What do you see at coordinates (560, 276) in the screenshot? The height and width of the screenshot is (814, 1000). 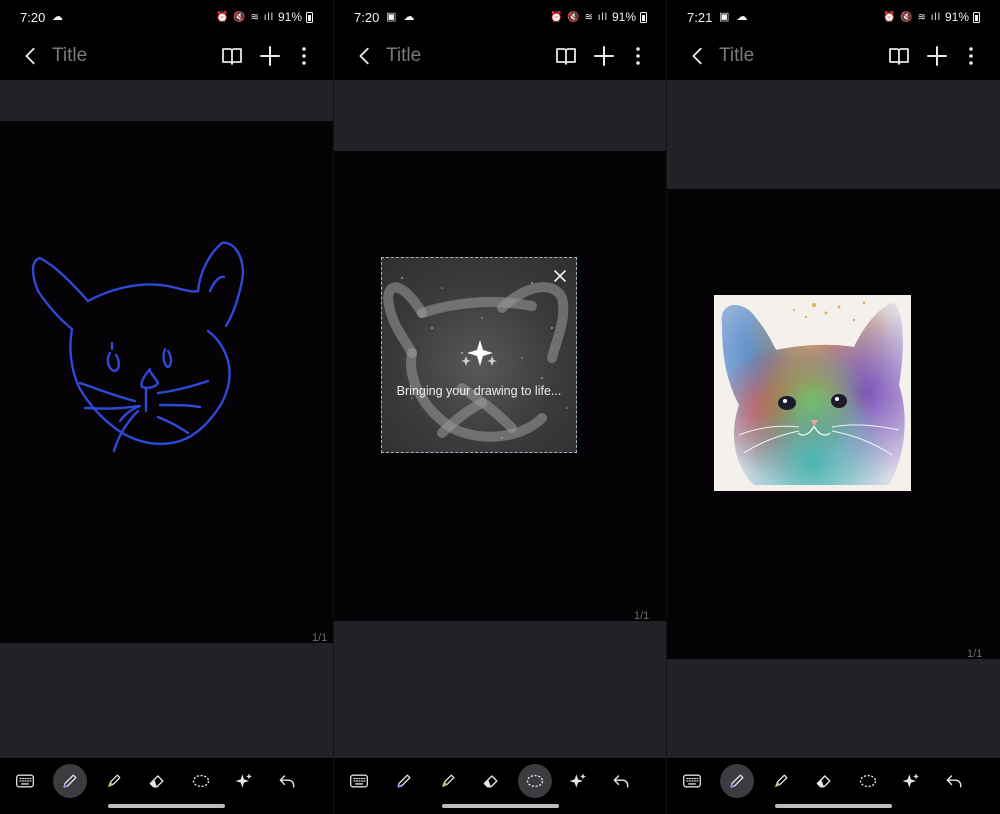 I see `close-icon` at bounding box center [560, 276].